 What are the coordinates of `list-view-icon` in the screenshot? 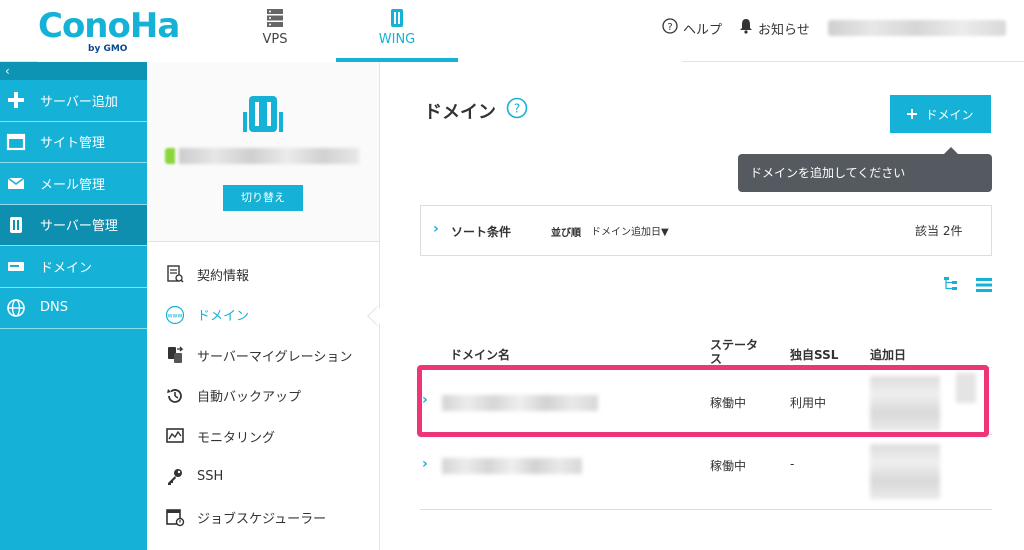 It's located at (984, 286).